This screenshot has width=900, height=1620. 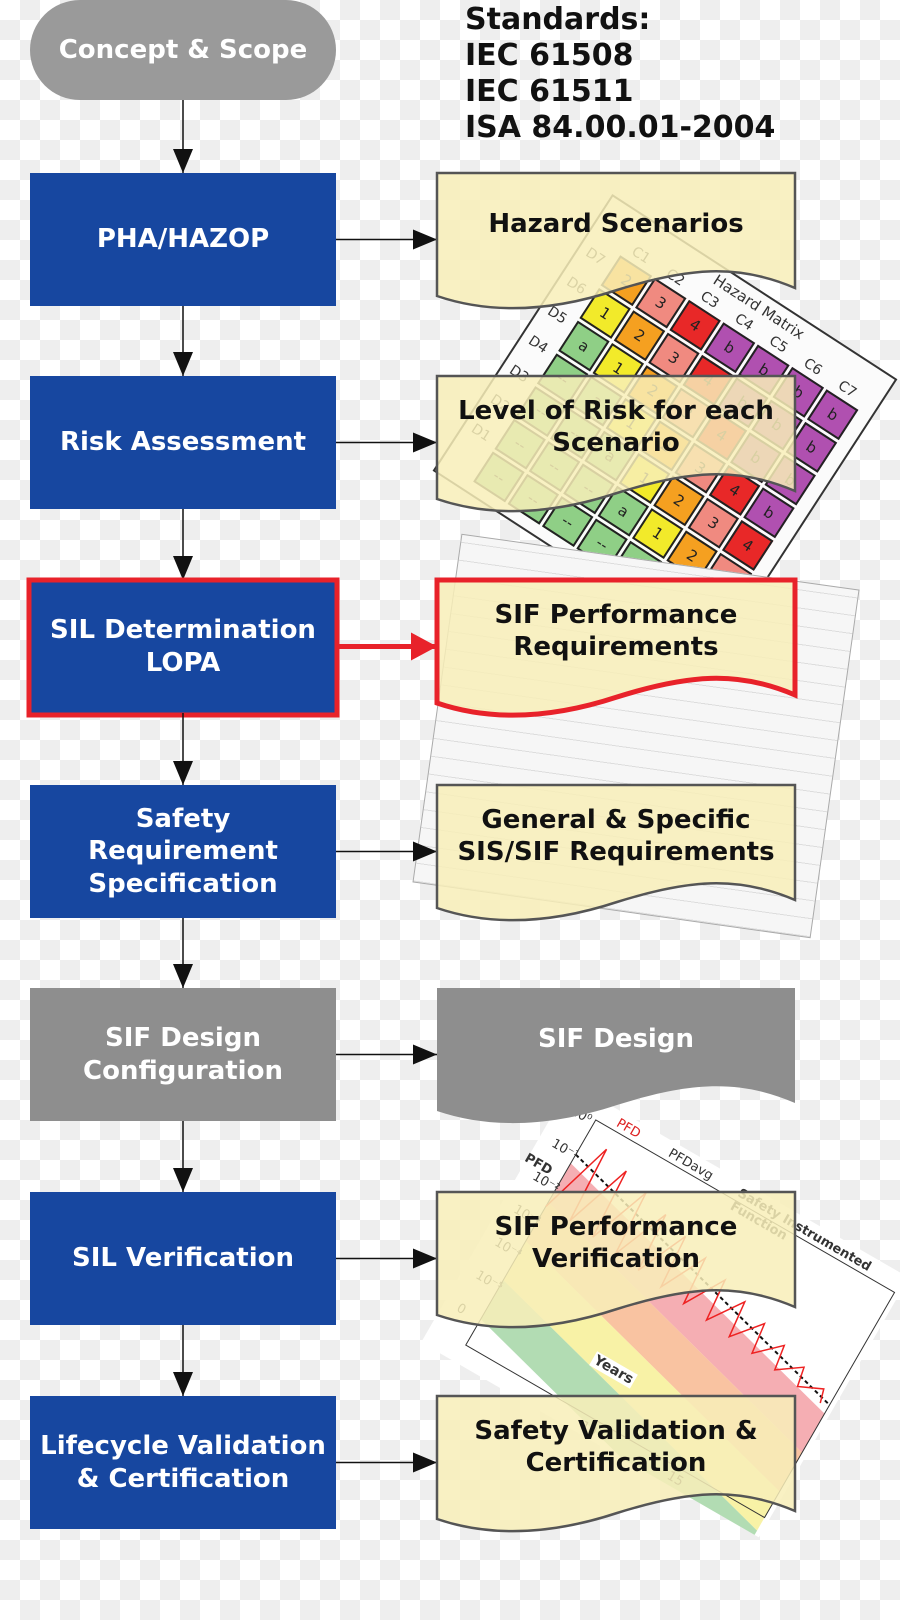 What do you see at coordinates (183, 50) in the screenshot?
I see `start-concept-scope: Concept & Scope` at bounding box center [183, 50].